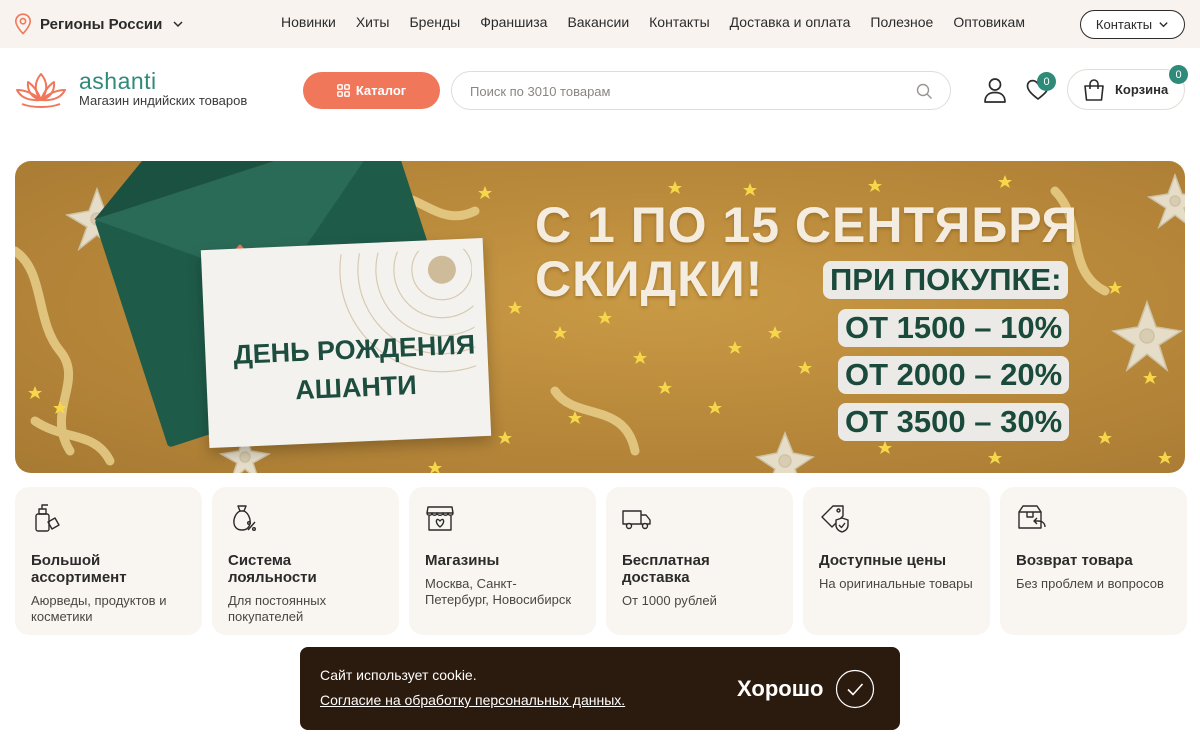 Image resolution: width=1200 pixels, height=750 pixels. I want to click on card-title-line2: АШАНТИ, so click(356, 387).